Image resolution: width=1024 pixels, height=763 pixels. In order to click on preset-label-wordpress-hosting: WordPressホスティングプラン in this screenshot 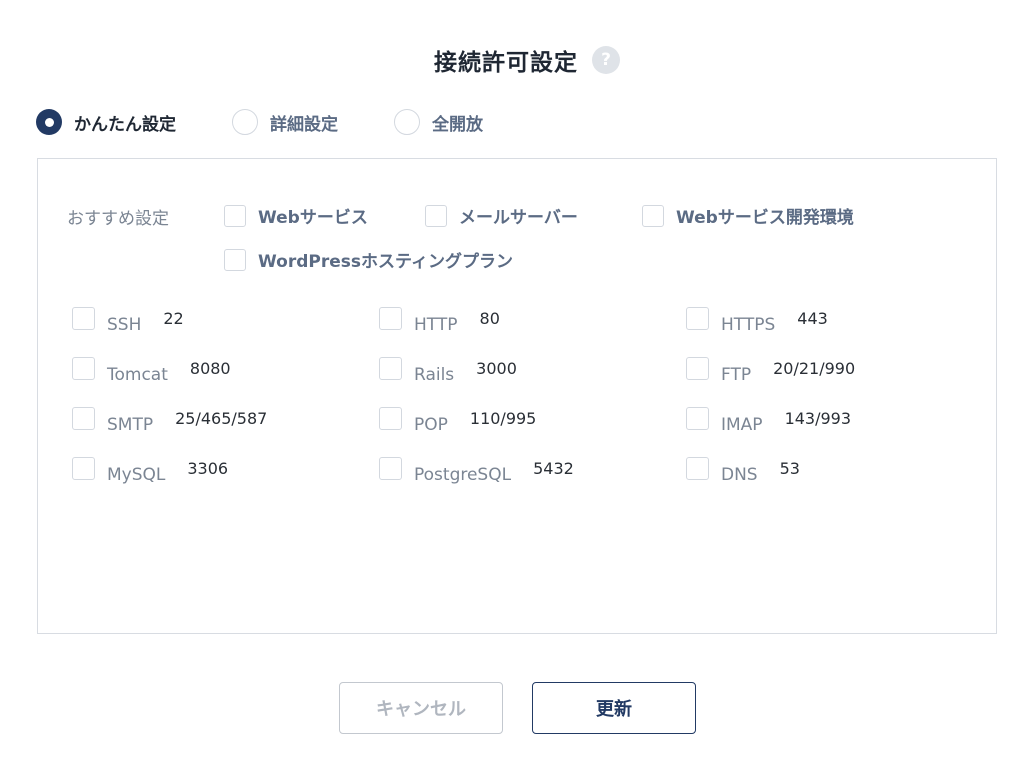, I will do `click(385, 262)`.